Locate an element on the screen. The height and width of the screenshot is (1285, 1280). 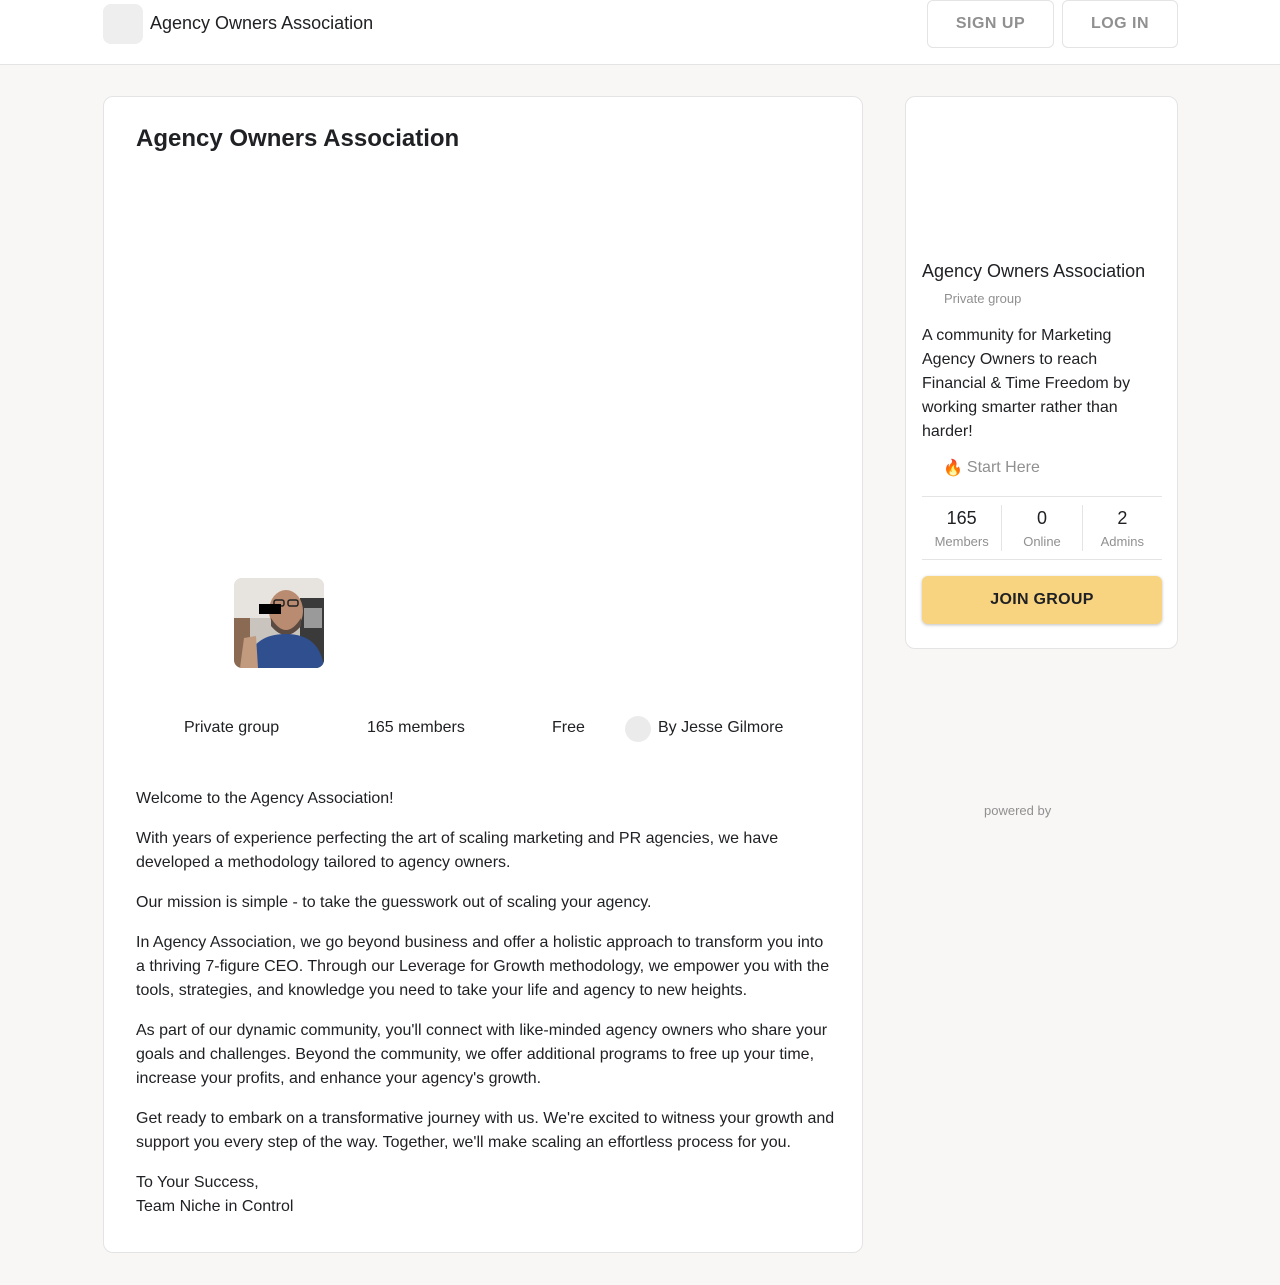
signoff-line: To Your Success, is located at coordinates (197, 1182).